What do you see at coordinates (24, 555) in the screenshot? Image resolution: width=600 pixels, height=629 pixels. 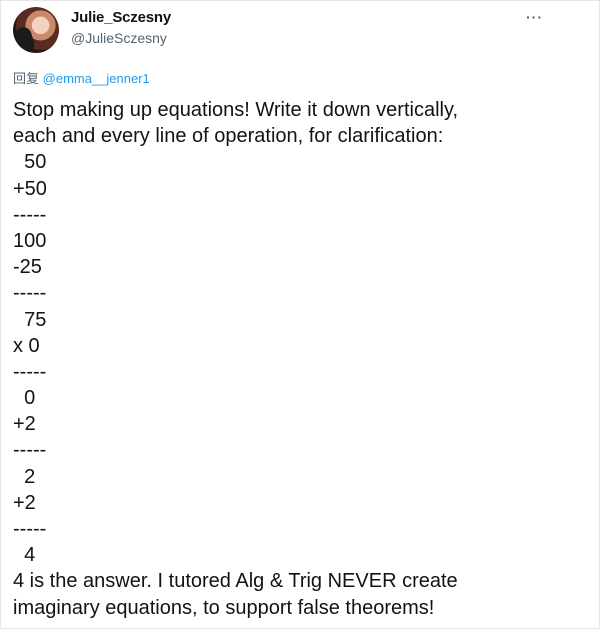 I see `tweet-line: 4` at bounding box center [24, 555].